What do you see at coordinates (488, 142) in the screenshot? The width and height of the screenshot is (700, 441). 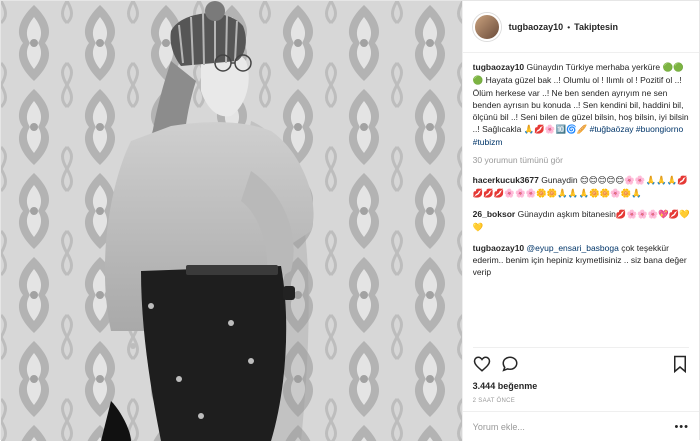 I see `hashtag-link: #tubizm` at bounding box center [488, 142].